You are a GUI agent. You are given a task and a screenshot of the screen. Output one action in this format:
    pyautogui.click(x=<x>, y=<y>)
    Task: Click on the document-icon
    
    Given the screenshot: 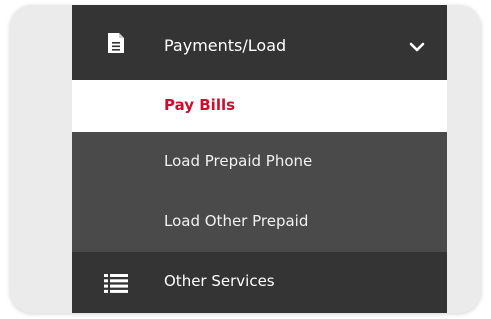 What is the action you would take?
    pyautogui.click(x=116, y=42)
    